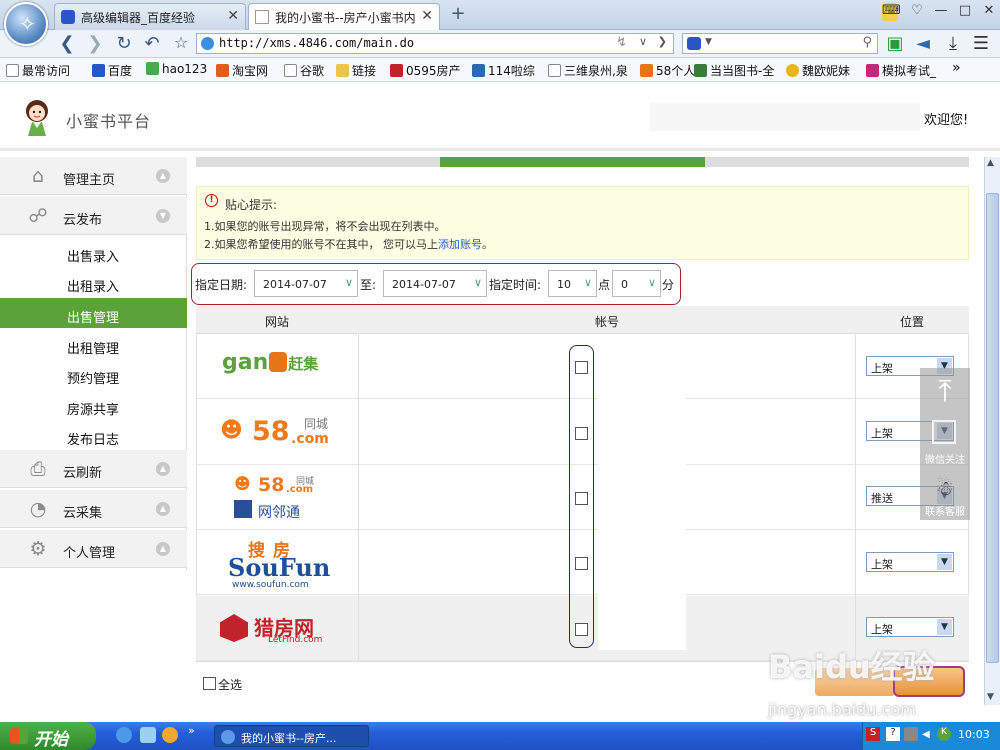 This screenshot has width=1000, height=750. What do you see at coordinates (93, 435) in the screenshot?
I see `sidebar-item-publish-log: 发布日志` at bounding box center [93, 435].